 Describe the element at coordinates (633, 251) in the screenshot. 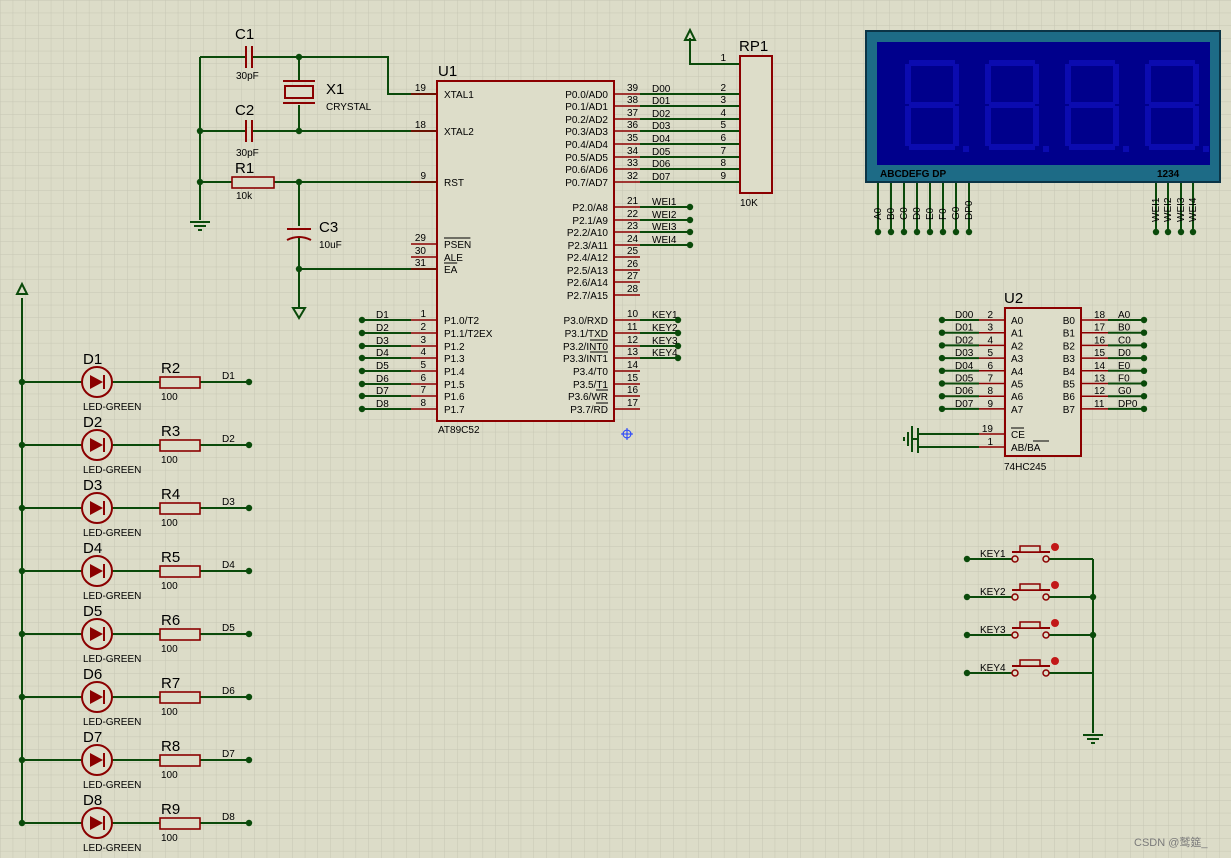

I see `u1-pin-number: 25` at that location.